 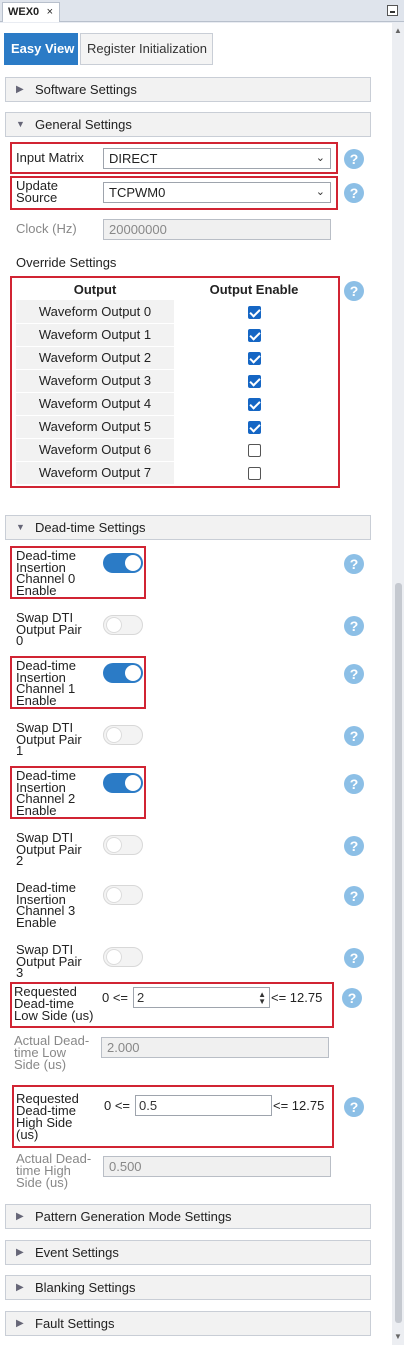 I want to click on dead-time-item-label: Dead-time Insertion Channel 3 Enable, so click(x=46, y=905).